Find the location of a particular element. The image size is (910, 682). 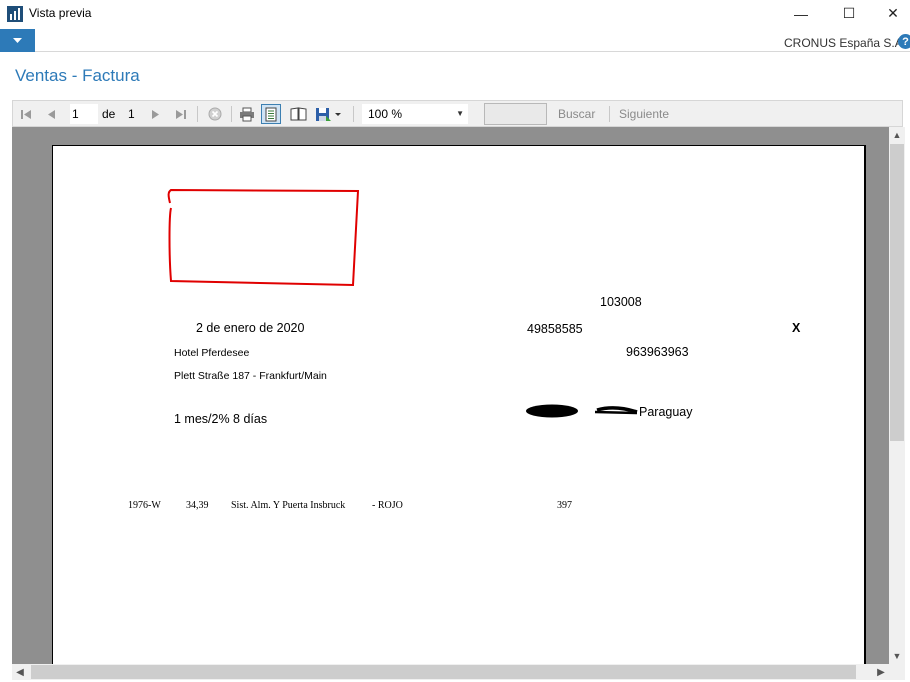

line-item-description: Sist. Alm. Y Puerta Insbruck is located at coordinates (288, 505).